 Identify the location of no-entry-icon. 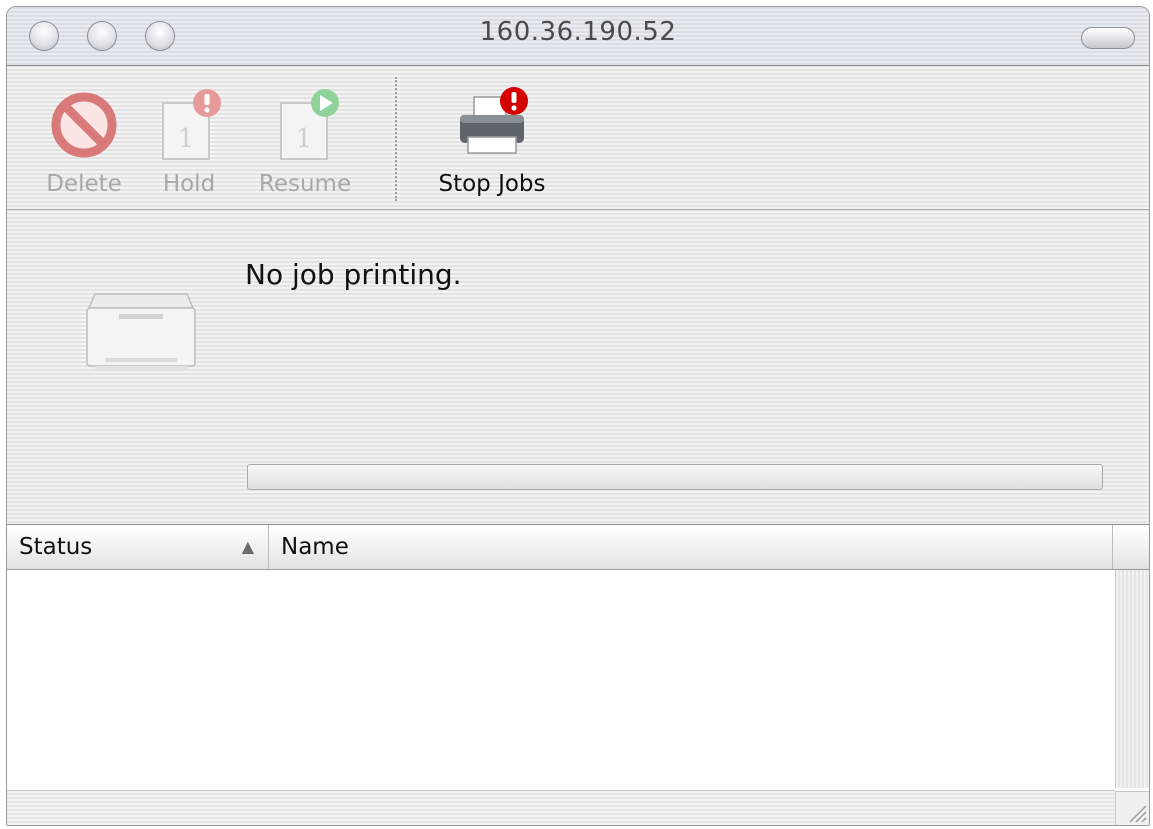
(84, 125).